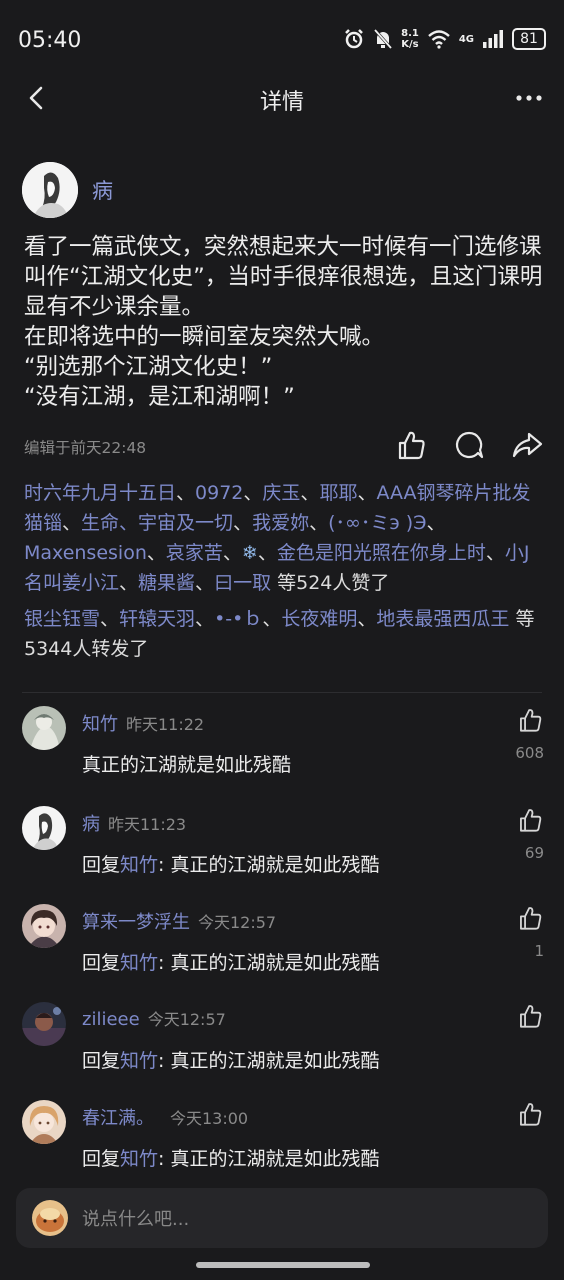 The width and height of the screenshot is (564, 1280). Describe the element at coordinates (62, 619) in the screenshot. I see `reposter-name: 银尘钰雪` at that location.